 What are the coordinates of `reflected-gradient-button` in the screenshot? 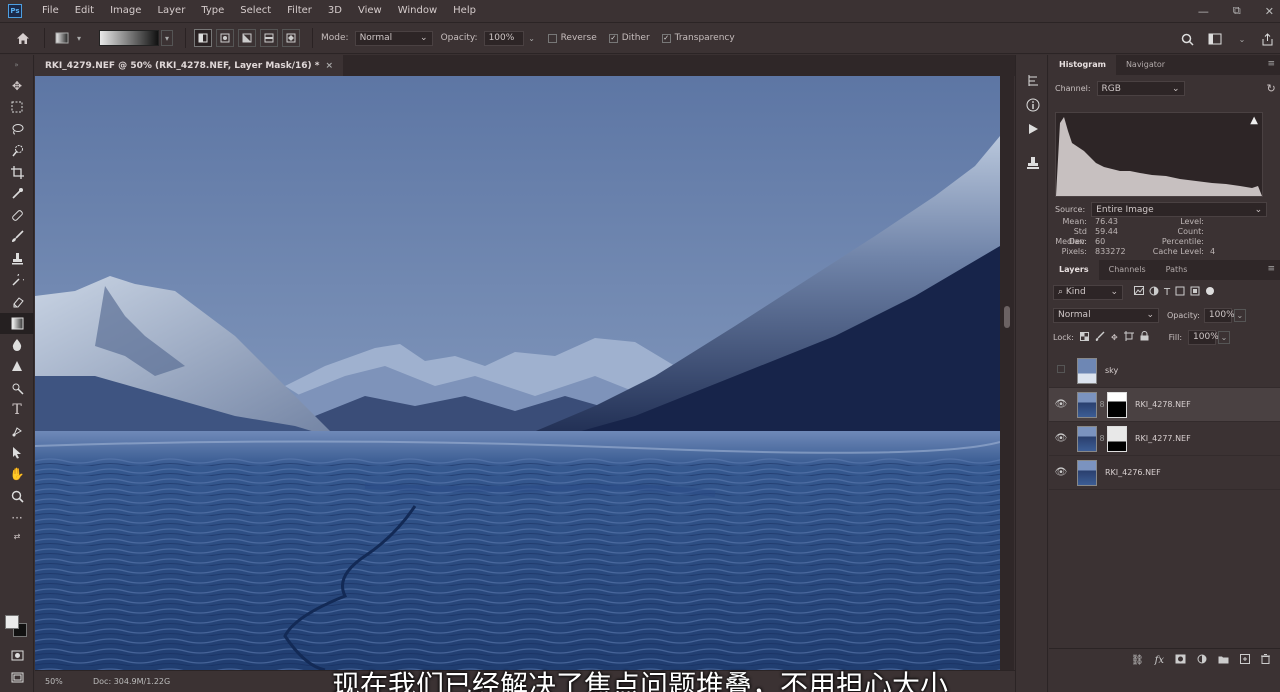 It's located at (269, 38).